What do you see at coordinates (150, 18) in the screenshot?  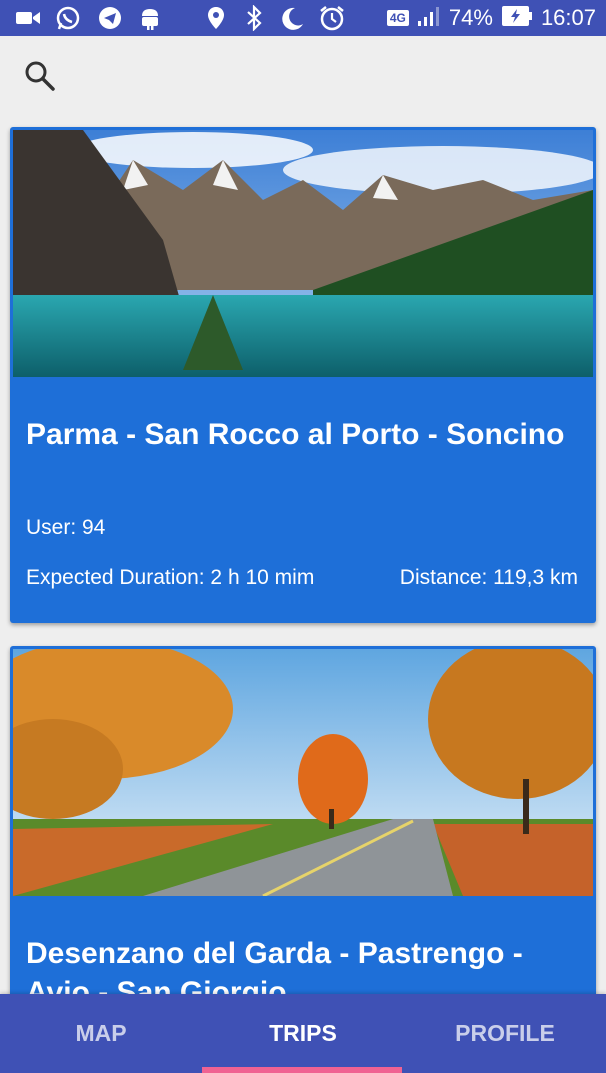 I see `android-icon` at bounding box center [150, 18].